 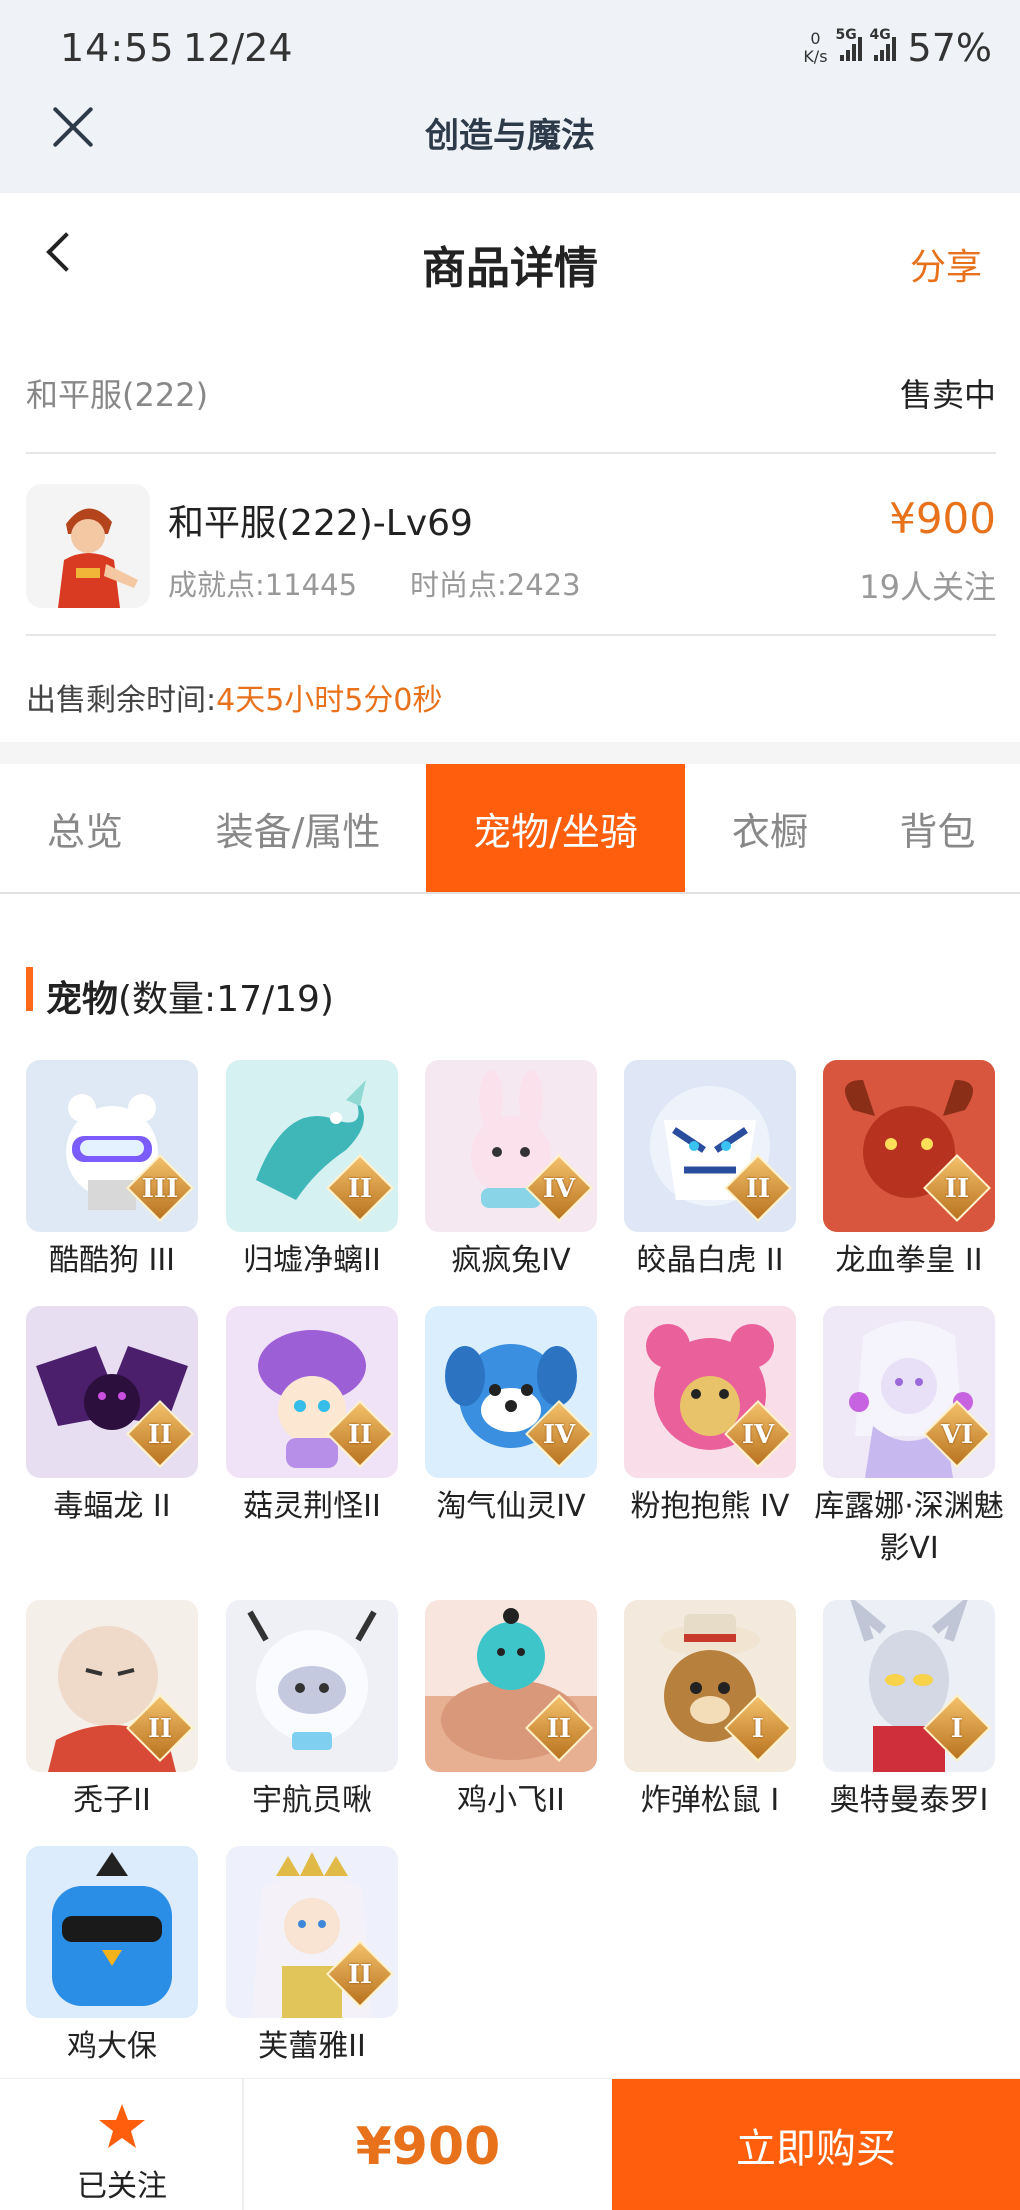 What do you see at coordinates (927, 587) in the screenshot?
I see `follower-count: 19人关注` at bounding box center [927, 587].